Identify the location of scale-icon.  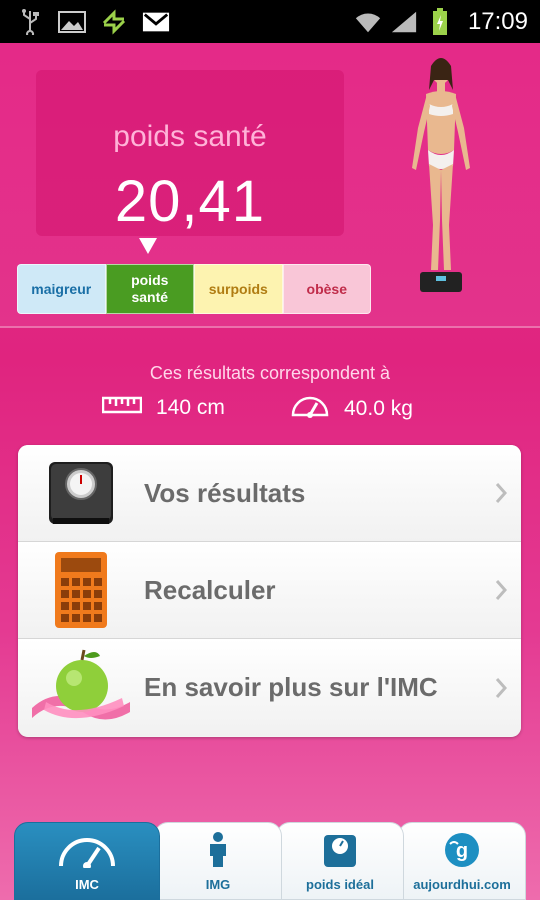
(340, 852).